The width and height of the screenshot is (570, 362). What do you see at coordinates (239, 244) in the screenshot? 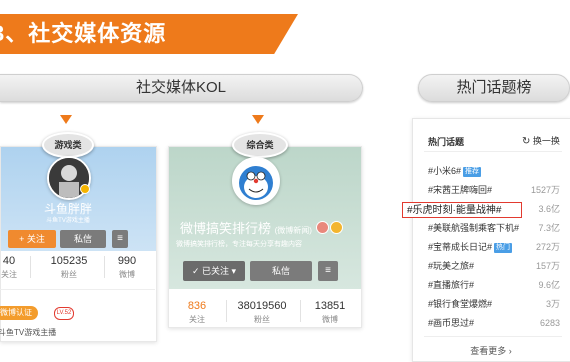
I see `kol-bio: 微博搞笑排行榜，专注每天分享有趣内容` at bounding box center [239, 244].